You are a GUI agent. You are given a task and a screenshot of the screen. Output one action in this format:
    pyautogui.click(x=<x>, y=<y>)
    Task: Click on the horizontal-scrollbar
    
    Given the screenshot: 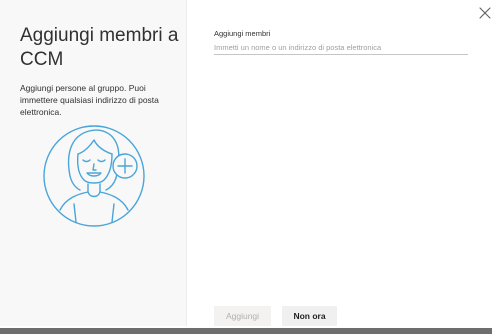 What is the action you would take?
    pyautogui.click(x=250, y=331)
    